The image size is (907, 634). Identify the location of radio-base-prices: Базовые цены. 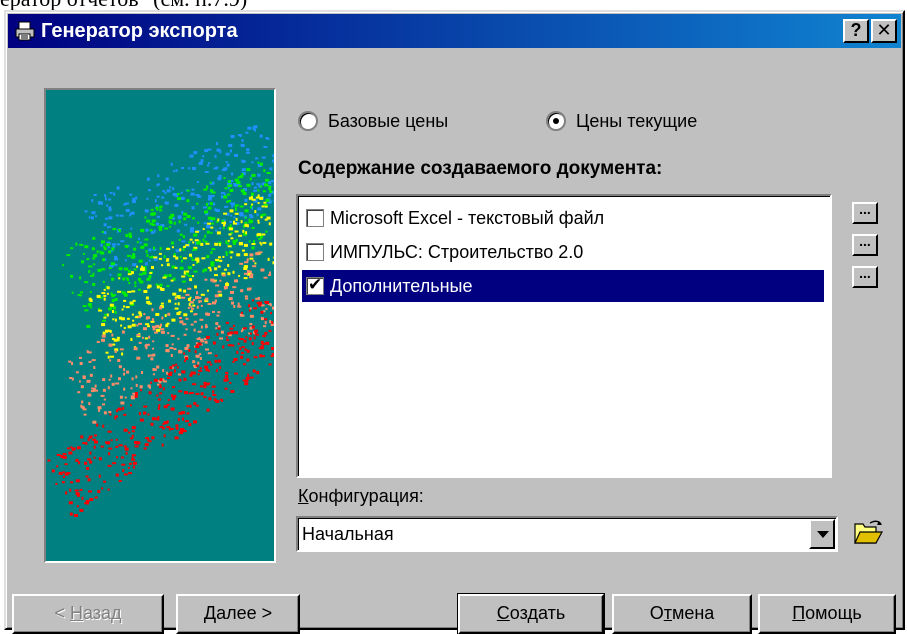
(373, 121).